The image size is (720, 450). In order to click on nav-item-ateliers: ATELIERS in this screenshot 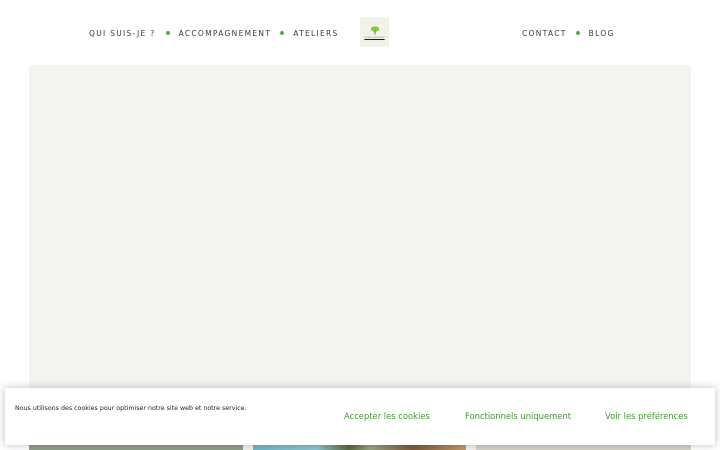, I will do `click(315, 33)`.